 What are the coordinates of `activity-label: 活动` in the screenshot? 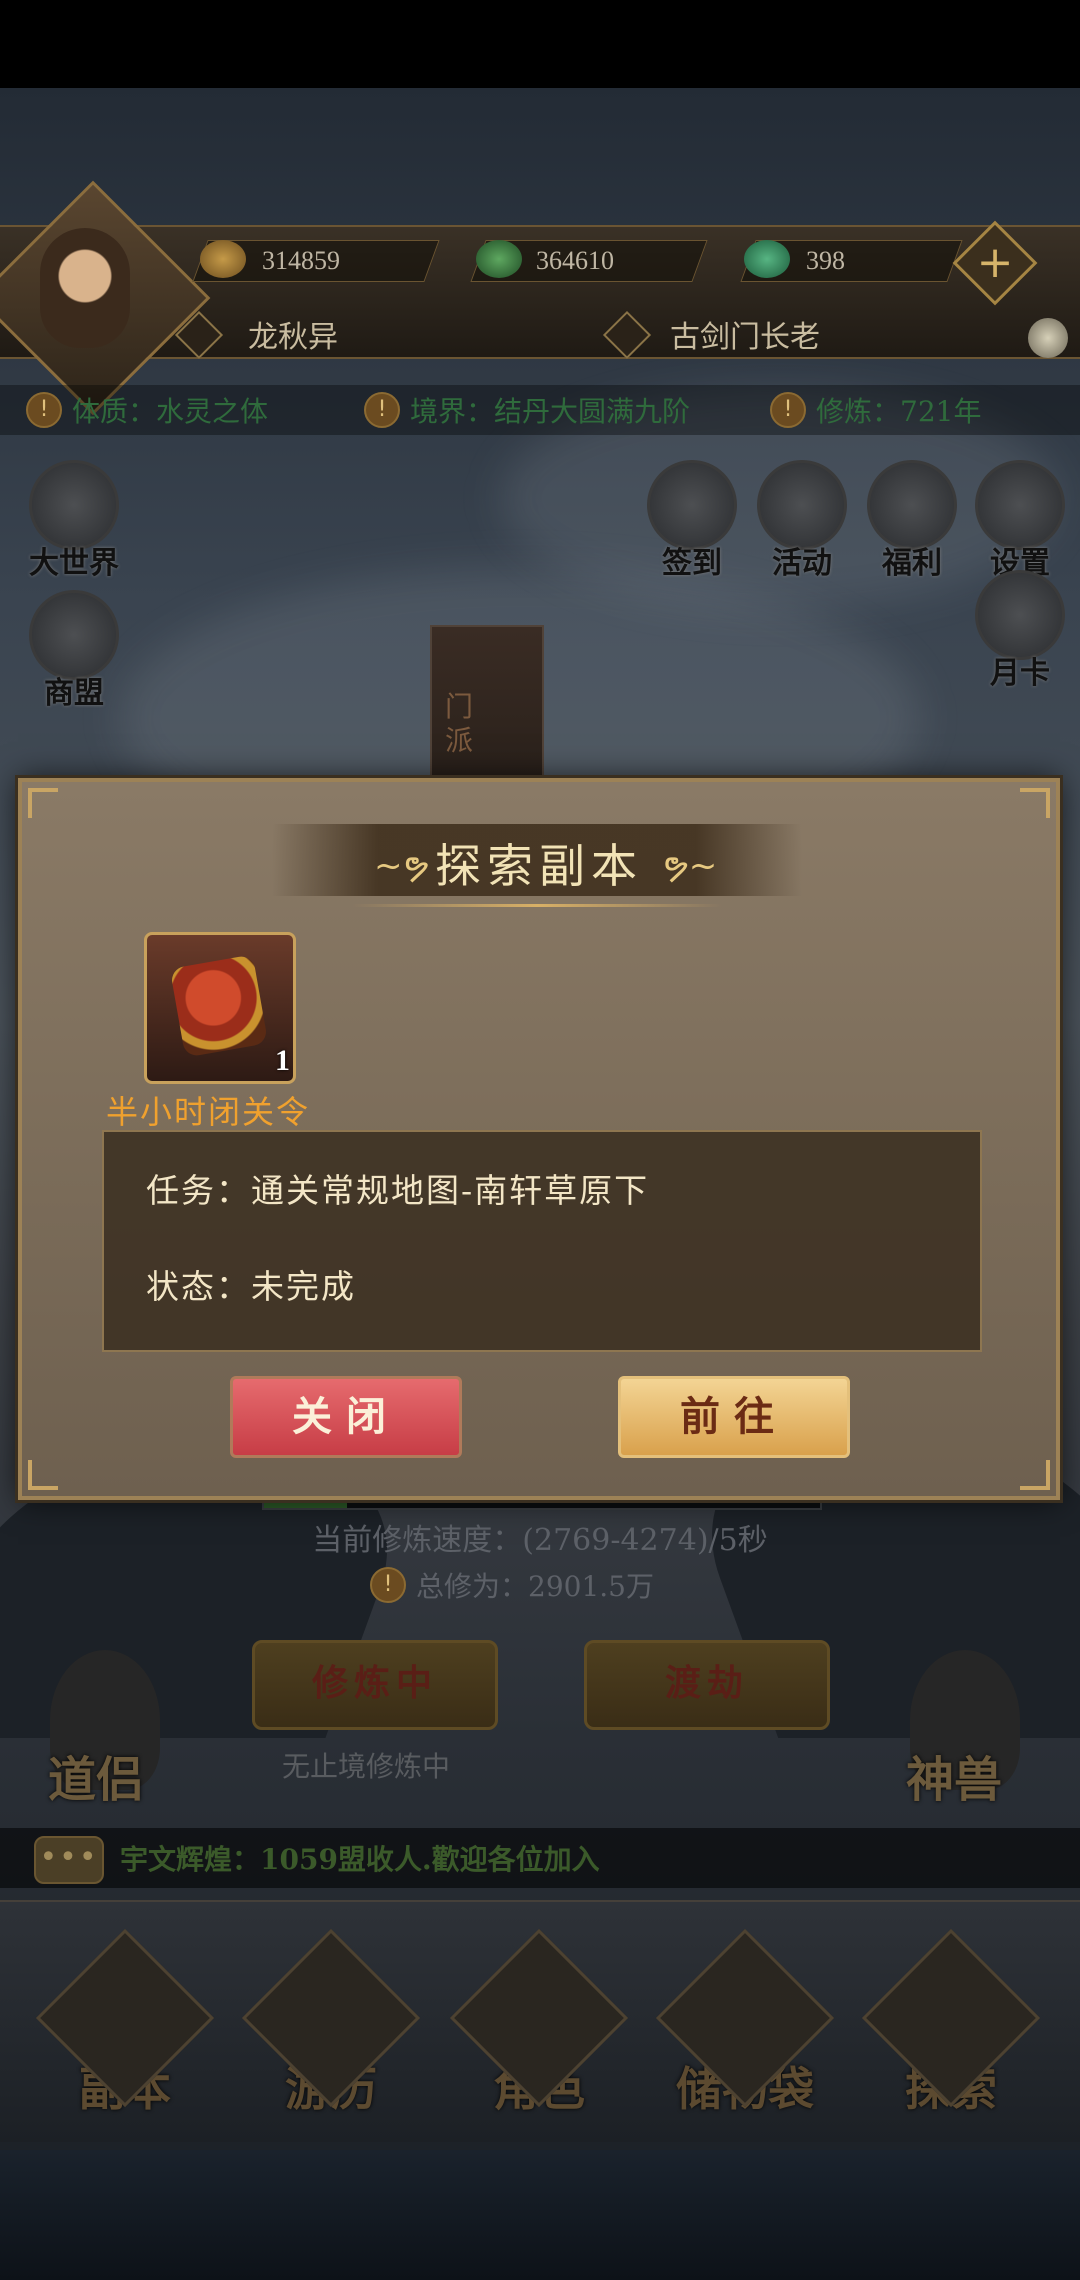 It's located at (802, 563).